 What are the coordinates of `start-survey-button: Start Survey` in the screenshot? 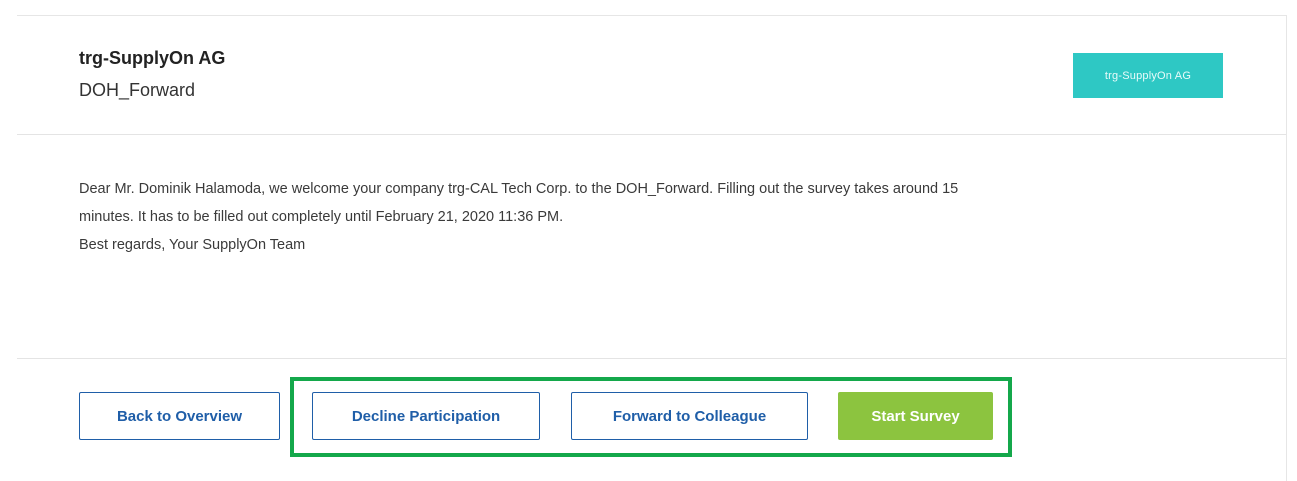 It's located at (915, 416).